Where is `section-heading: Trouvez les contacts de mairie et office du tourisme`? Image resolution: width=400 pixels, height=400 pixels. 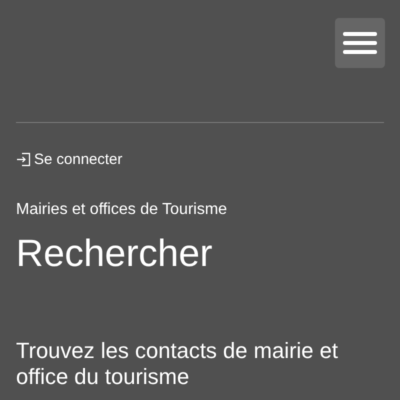 section-heading: Trouvez les contacts de mairie et office du tourisme is located at coordinates (177, 364).